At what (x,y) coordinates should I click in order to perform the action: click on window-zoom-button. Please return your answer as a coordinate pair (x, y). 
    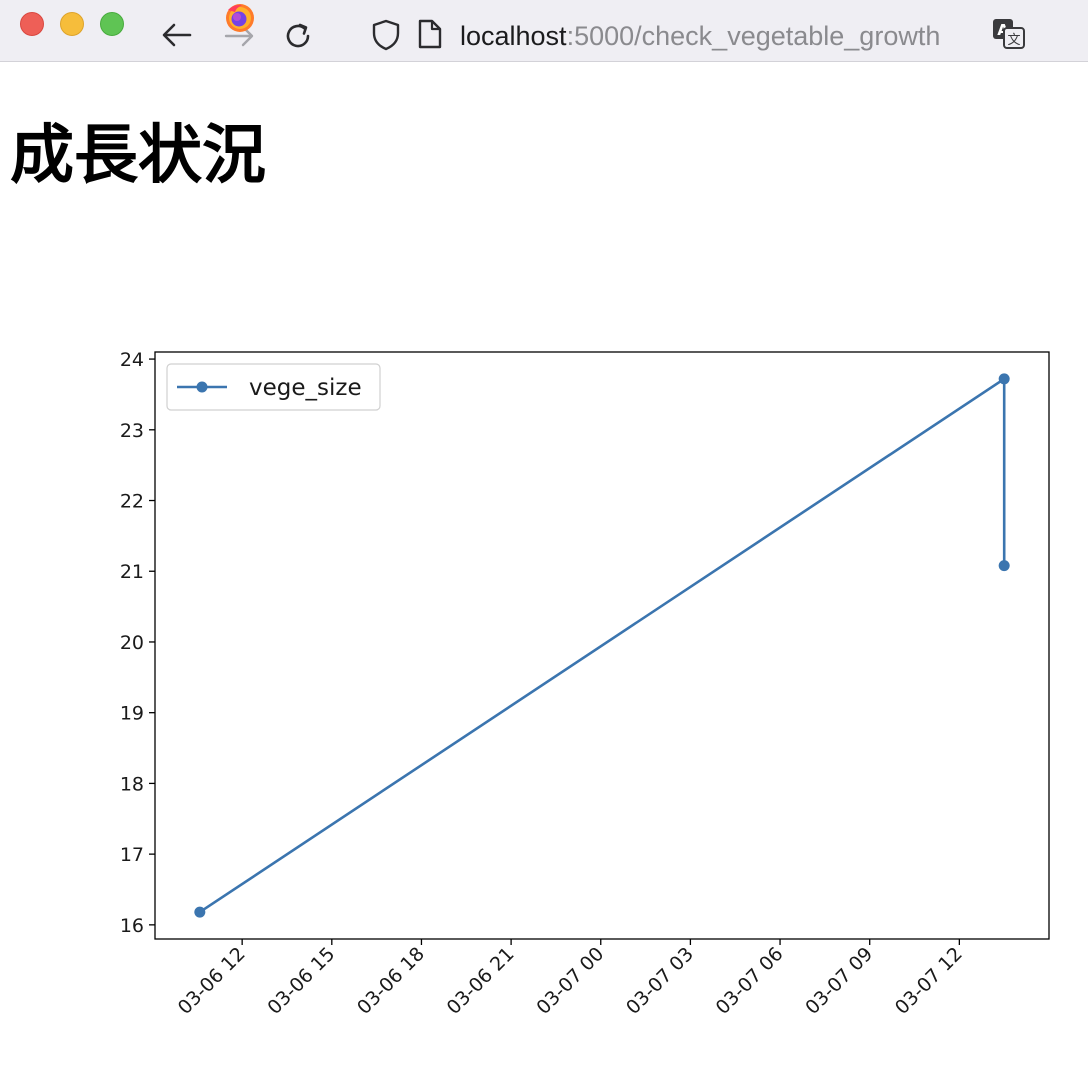
    Looking at the image, I should click on (112, 24).